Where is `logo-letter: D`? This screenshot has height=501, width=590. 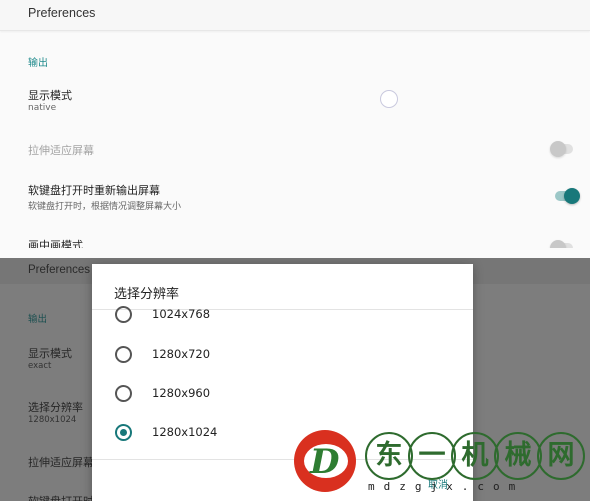
logo-letter: D is located at coordinates (325, 462).